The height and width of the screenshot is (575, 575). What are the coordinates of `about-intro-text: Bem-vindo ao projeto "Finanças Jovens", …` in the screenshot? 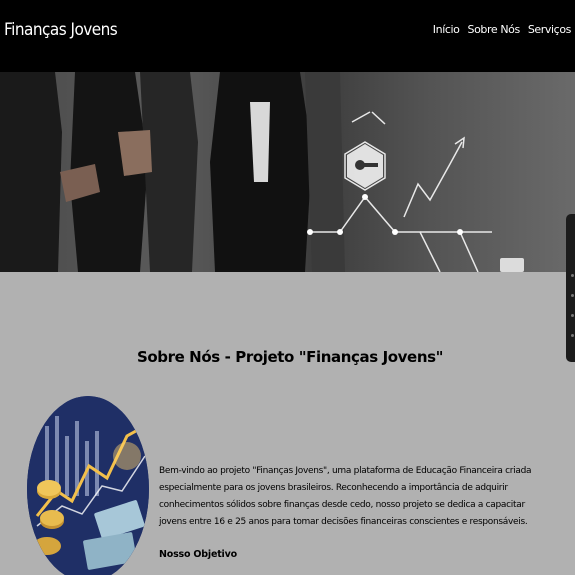 It's located at (345, 496).